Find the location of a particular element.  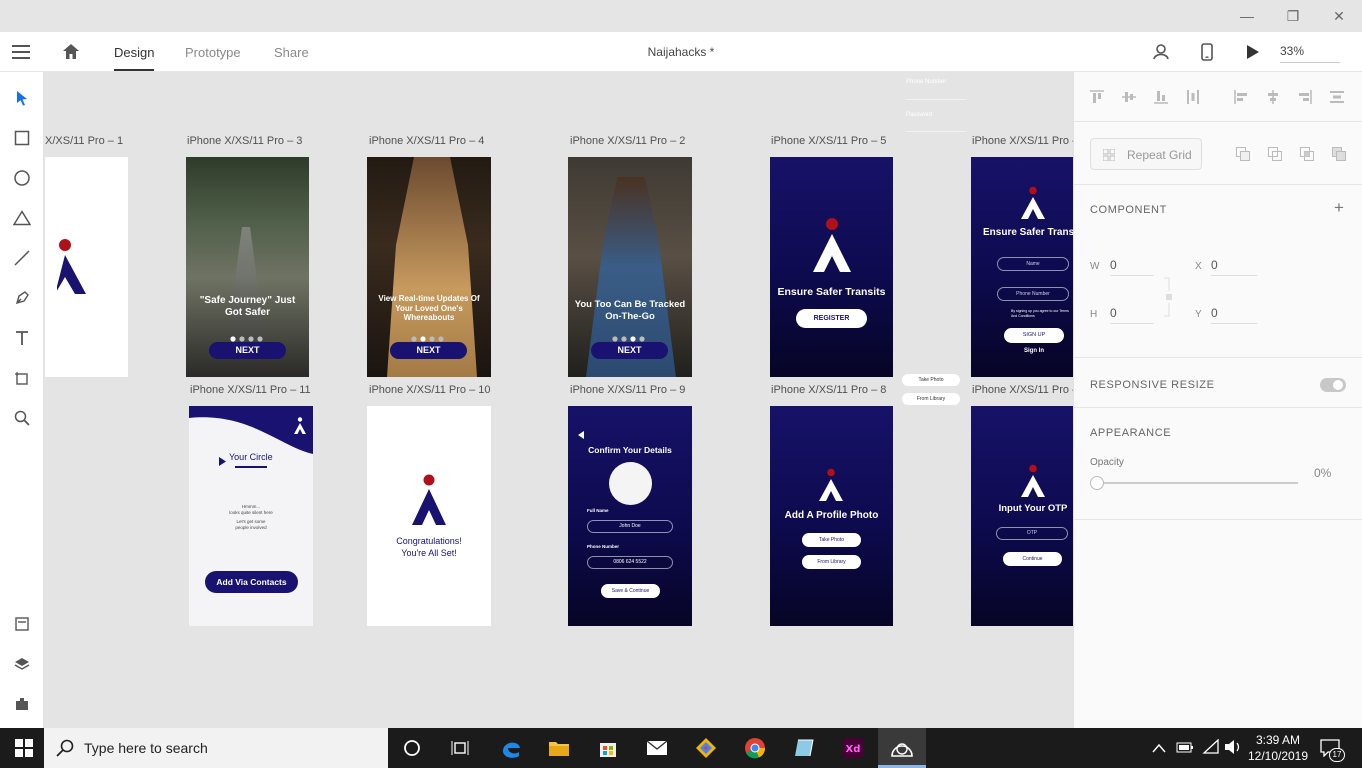

distribute-vertical-icon is located at coordinates (1193, 99).